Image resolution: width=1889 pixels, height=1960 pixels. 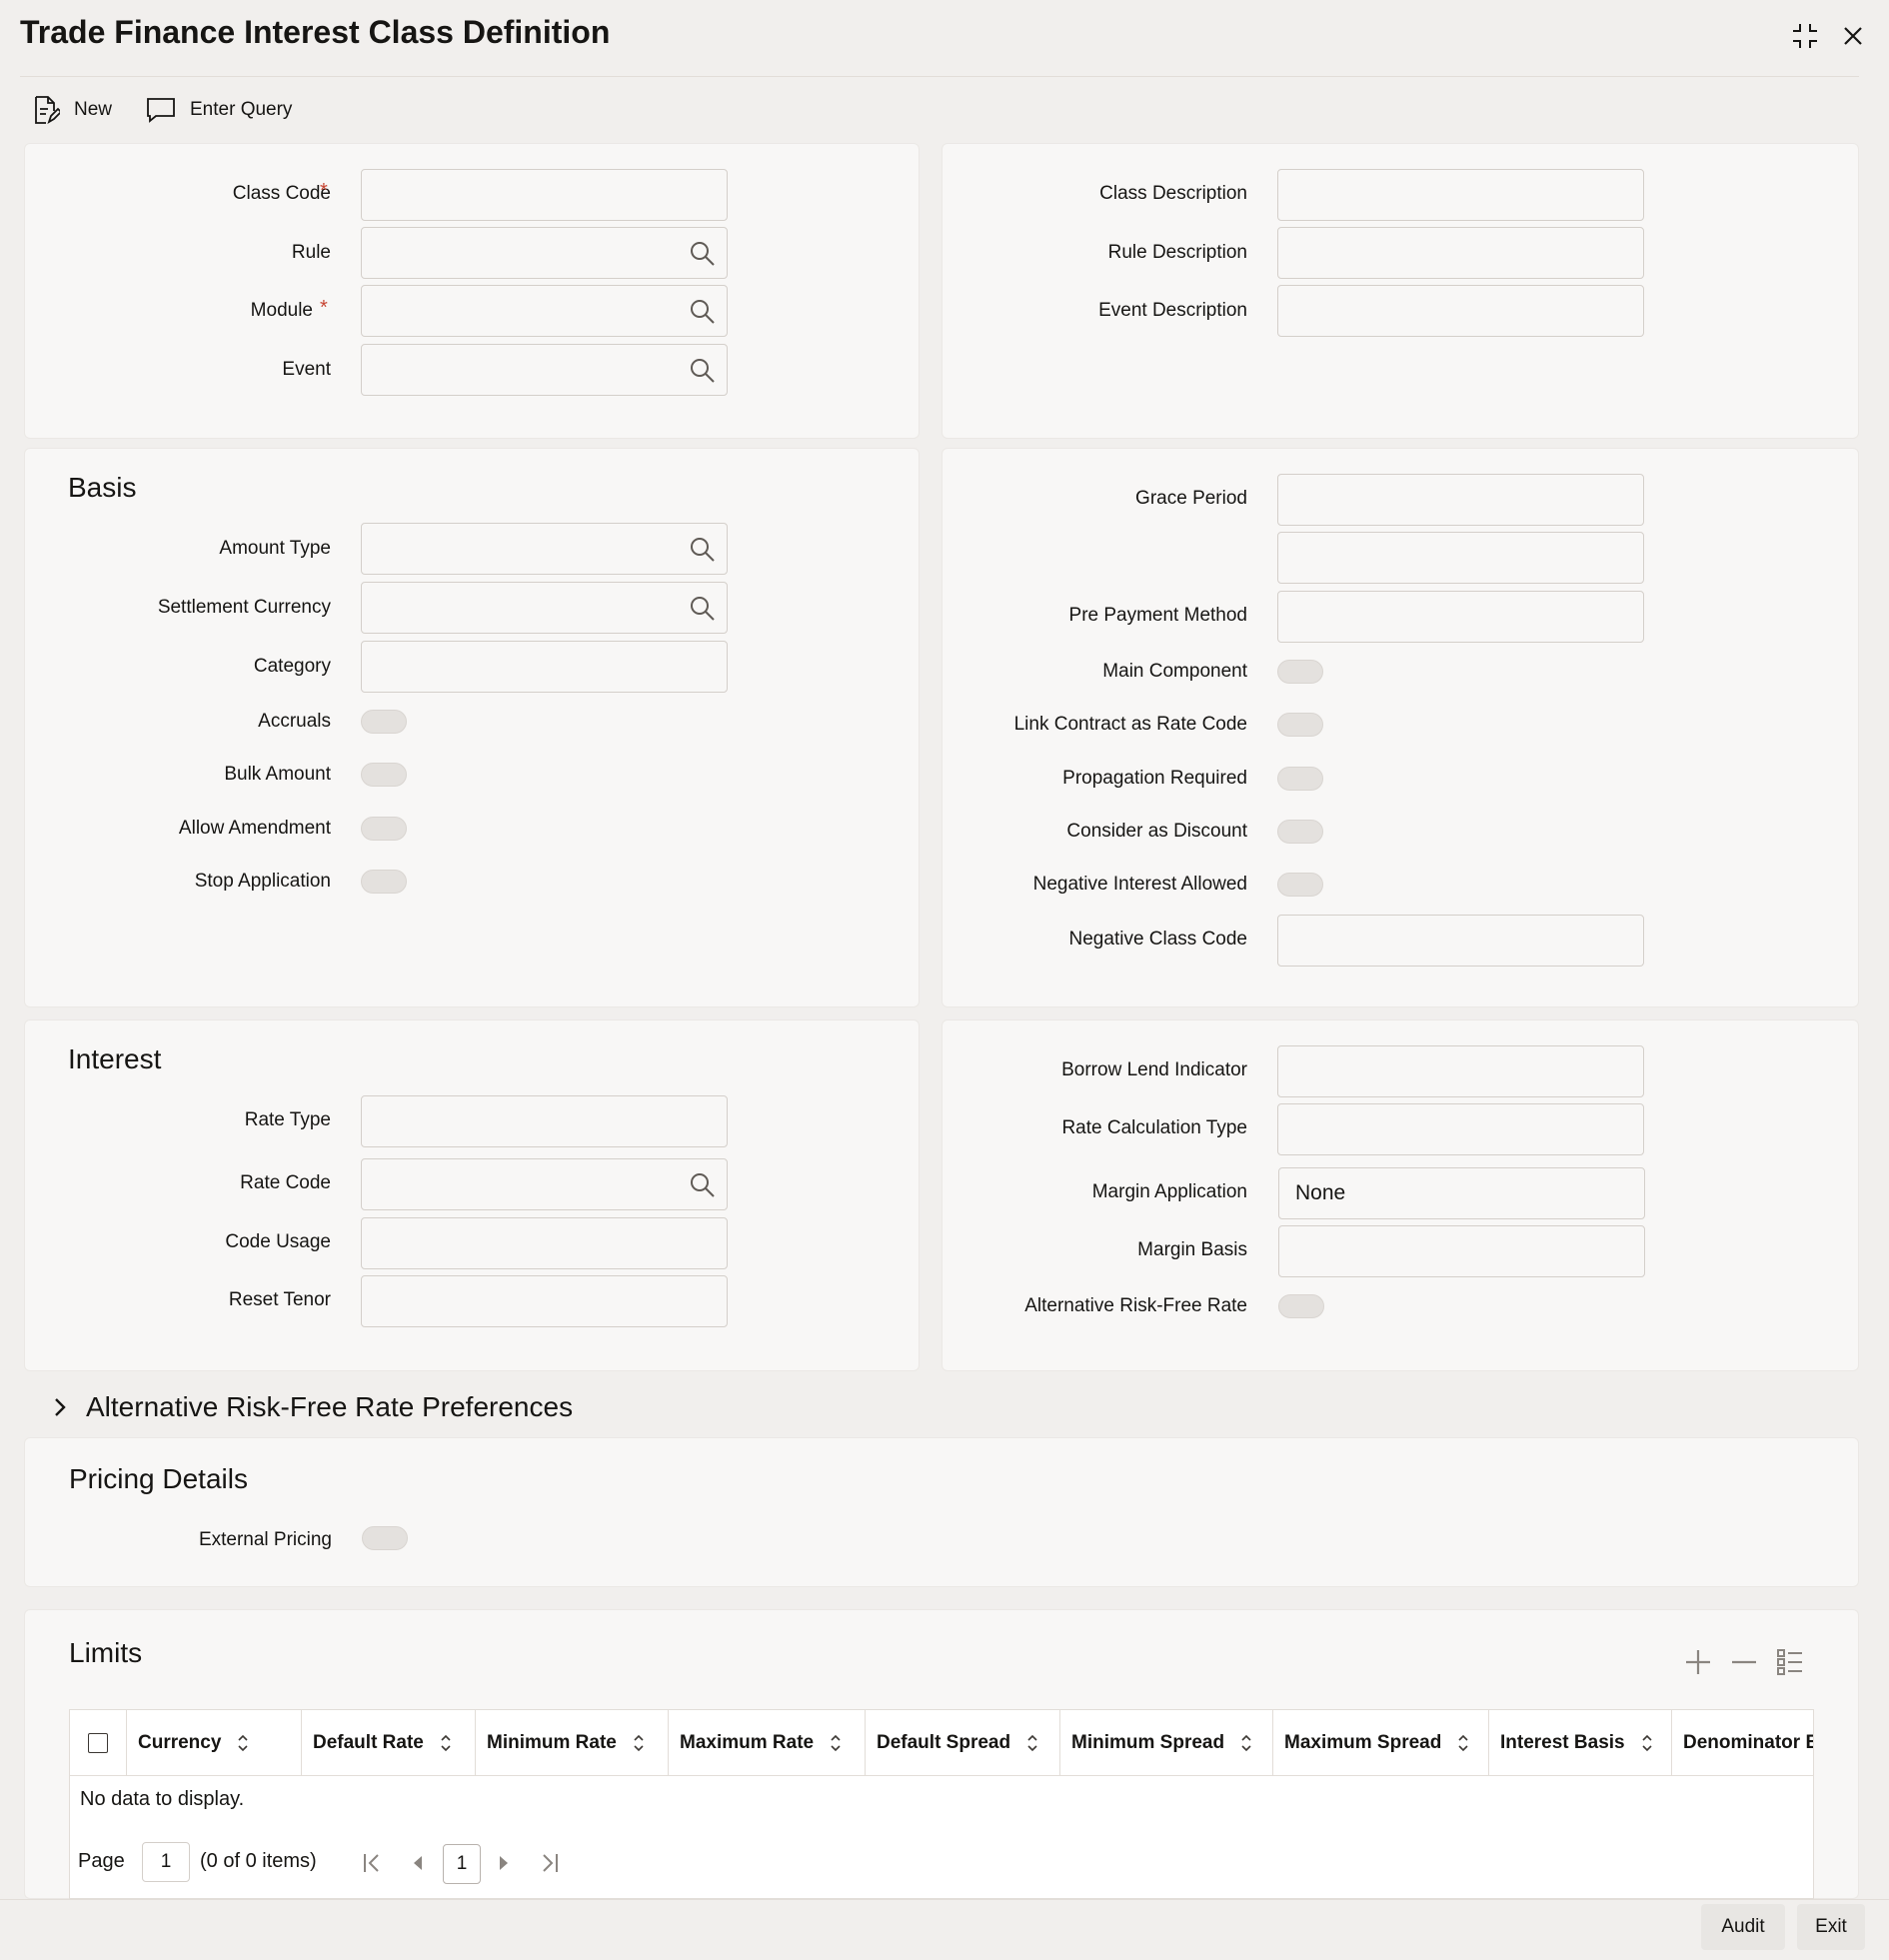 I want to click on negative-interest-allowed-label: Negative Interest Allowed, so click(x=1139, y=885).